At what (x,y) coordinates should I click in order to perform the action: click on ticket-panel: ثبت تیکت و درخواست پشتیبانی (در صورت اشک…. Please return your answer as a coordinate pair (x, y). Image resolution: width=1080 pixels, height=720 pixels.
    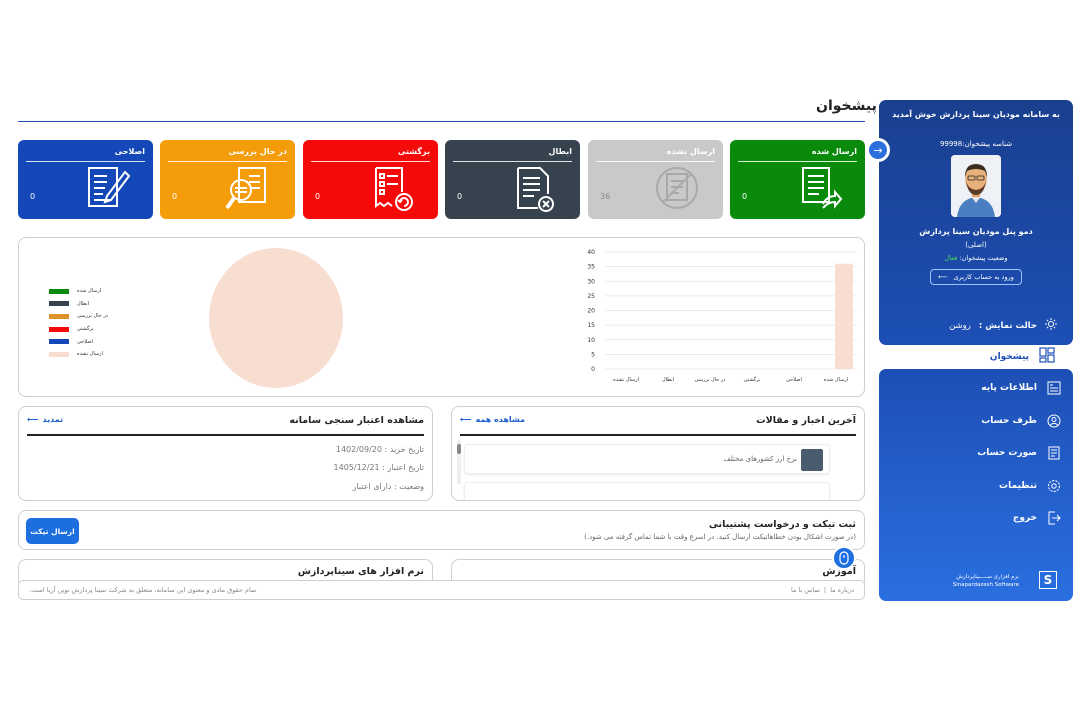
    Looking at the image, I should click on (441, 530).